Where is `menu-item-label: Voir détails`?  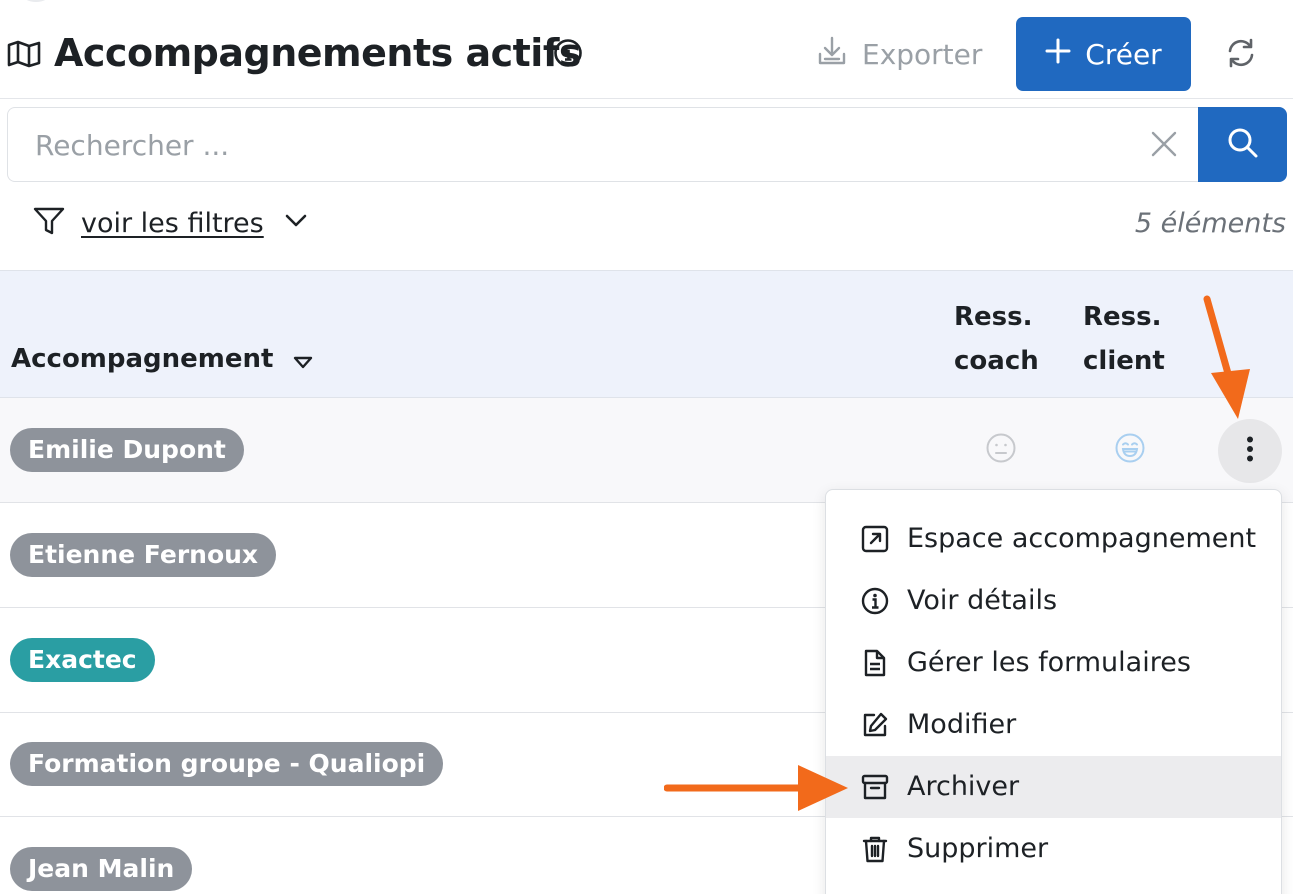 menu-item-label: Voir détails is located at coordinates (982, 600).